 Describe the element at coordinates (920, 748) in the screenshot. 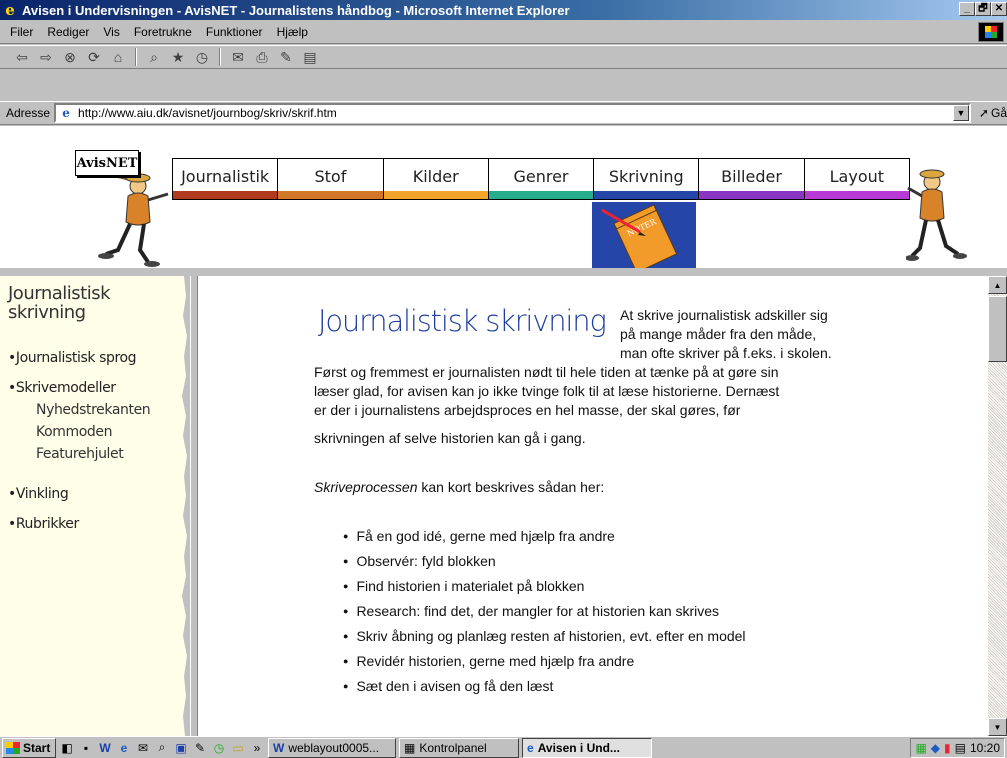

I see `network-icon: ▦` at that location.